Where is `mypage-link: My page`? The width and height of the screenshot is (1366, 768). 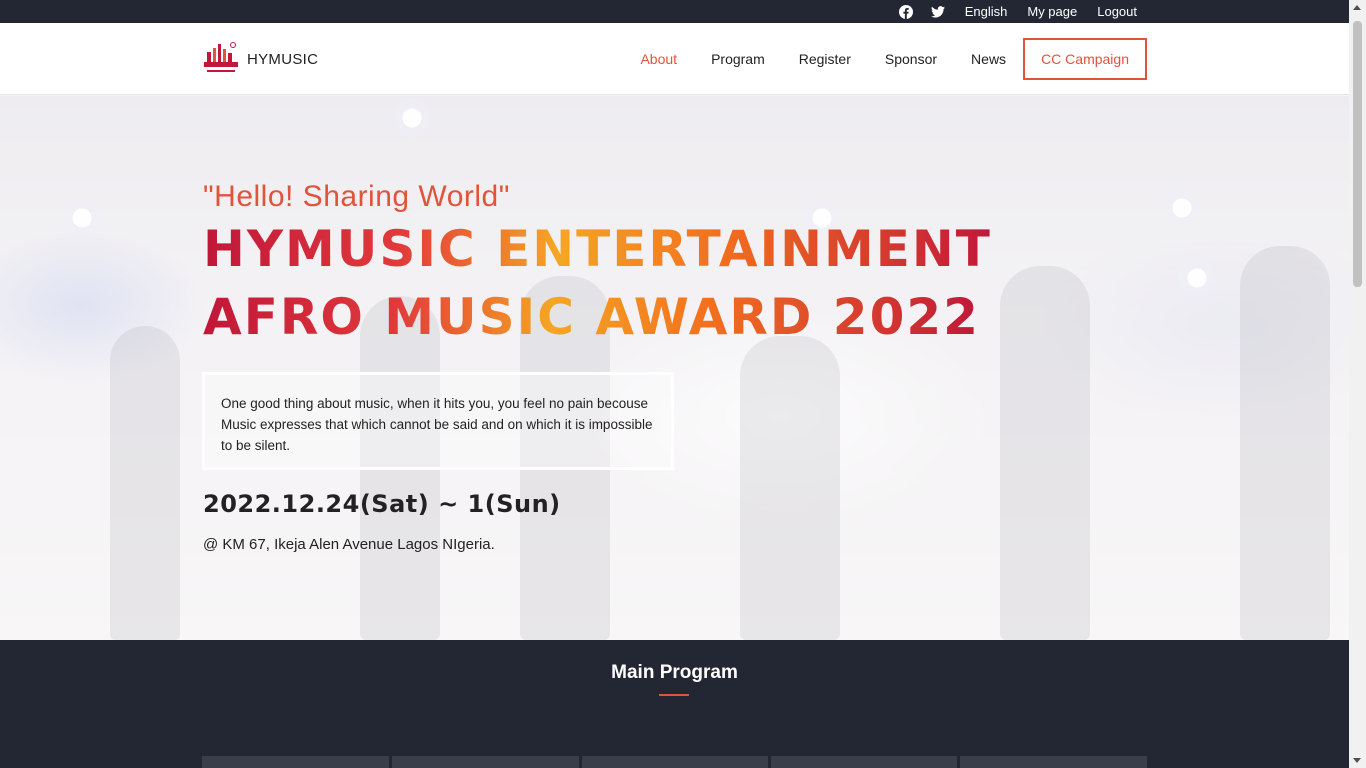 mypage-link: My page is located at coordinates (1052, 11).